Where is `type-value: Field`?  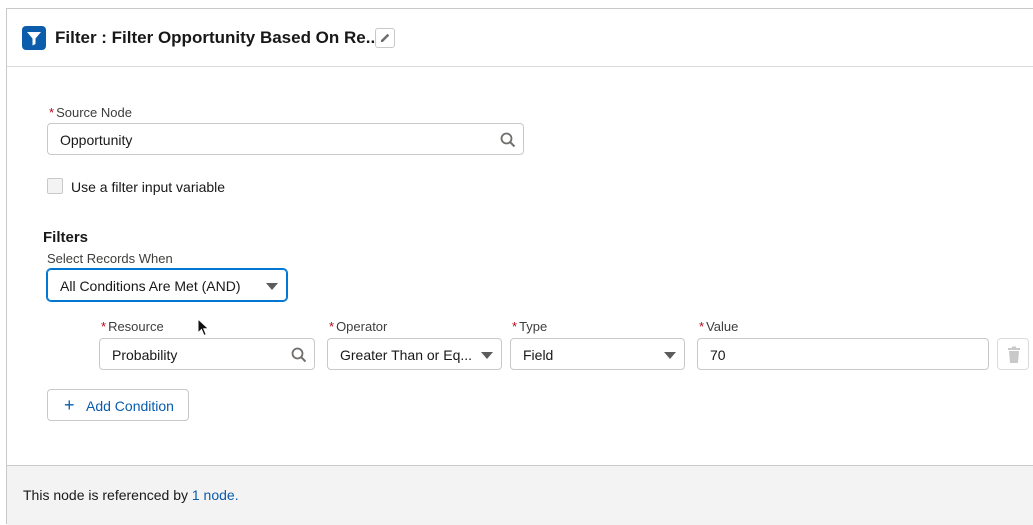
type-value: Field is located at coordinates (538, 355).